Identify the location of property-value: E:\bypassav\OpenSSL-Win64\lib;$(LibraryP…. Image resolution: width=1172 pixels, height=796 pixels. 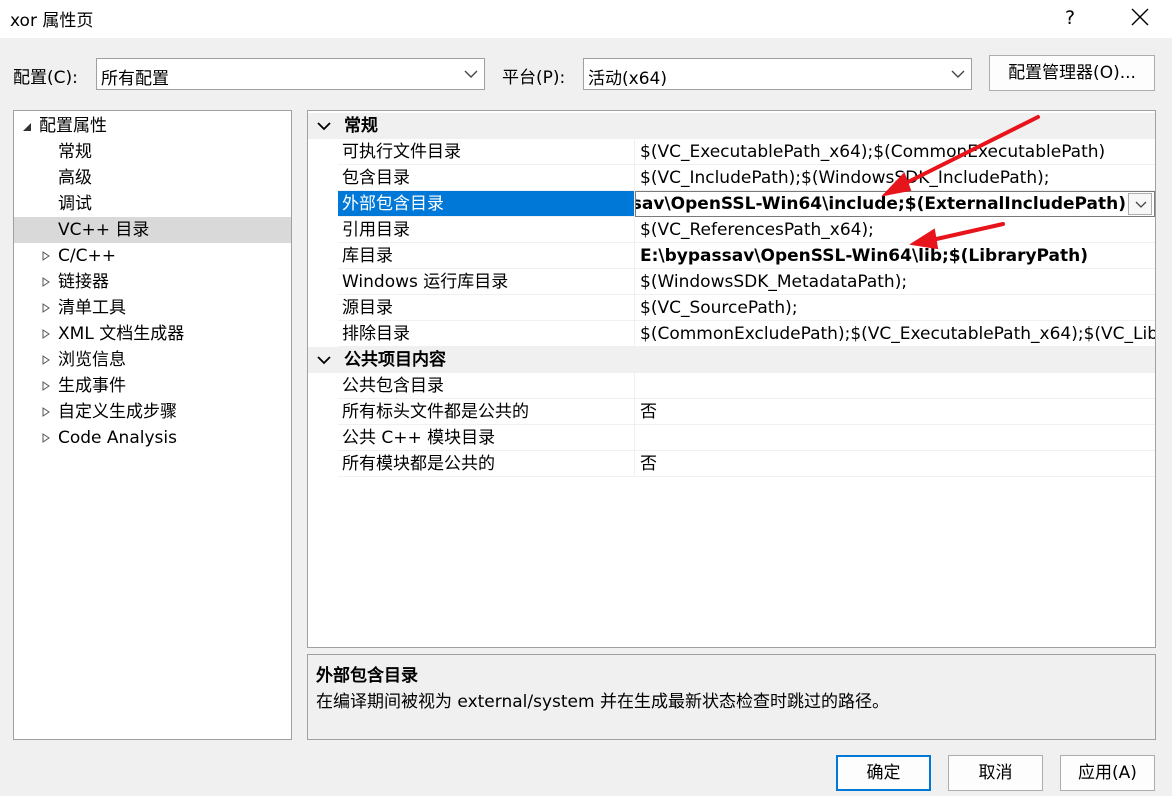
(895, 256).